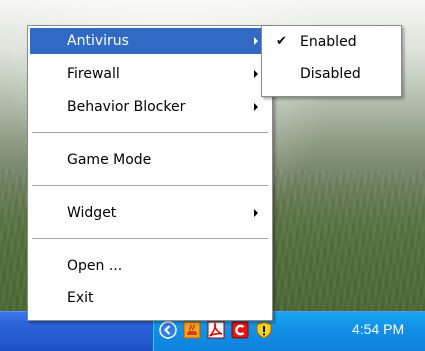 The image size is (425, 351). I want to click on menu-item-firewall: Firewall, so click(150, 74).